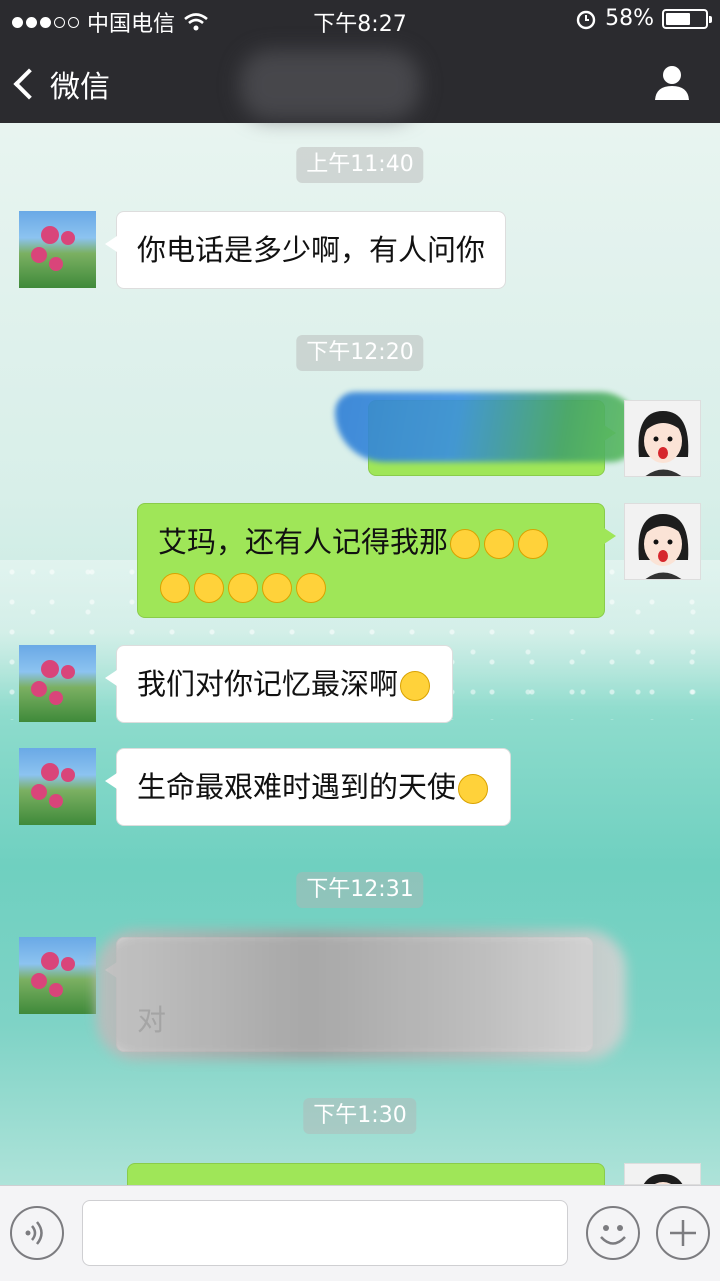 The width and height of the screenshot is (720, 1281). I want to click on back-button: 微信, so click(61, 84).